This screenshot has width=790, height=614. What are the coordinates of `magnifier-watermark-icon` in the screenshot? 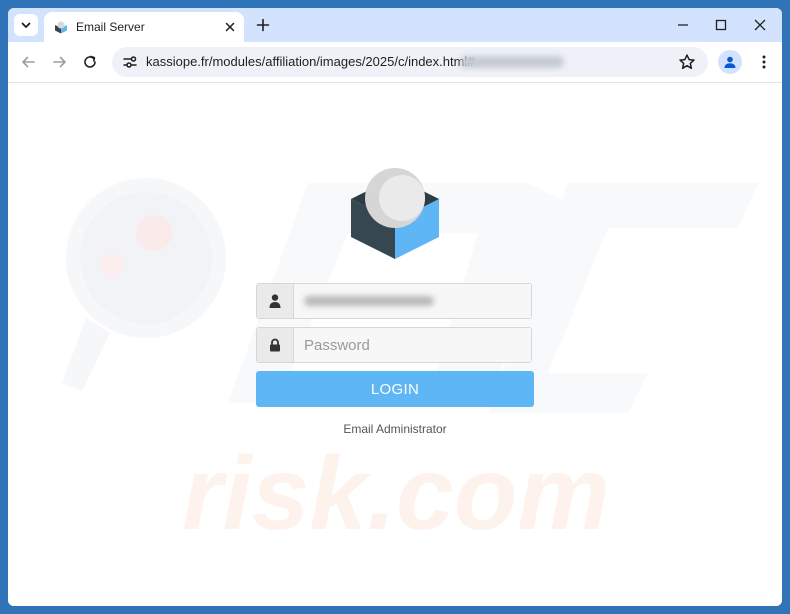 It's located at (144, 284).